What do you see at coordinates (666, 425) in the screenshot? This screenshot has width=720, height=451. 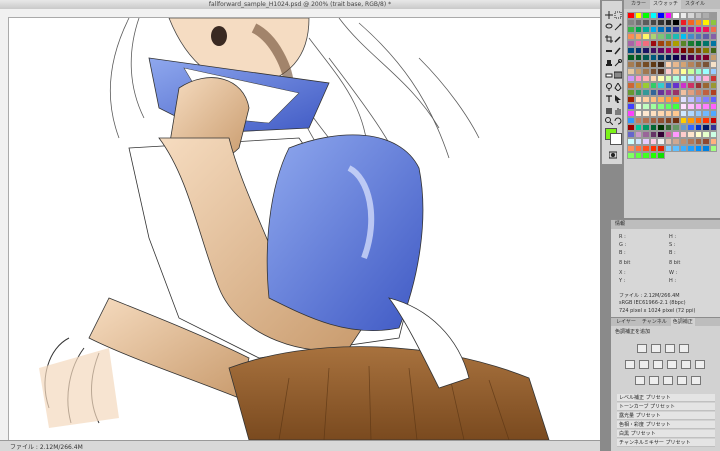 I see `preset-hue-saturation: 色相・彩度 プリセット` at bounding box center [666, 425].